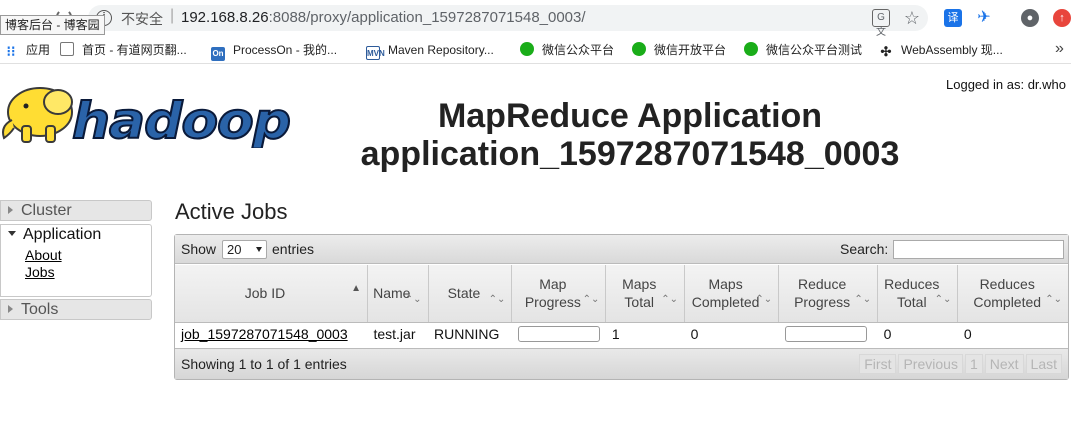 This screenshot has height=444, width=1071. I want to click on nav-header-tools: Tools, so click(76, 309).